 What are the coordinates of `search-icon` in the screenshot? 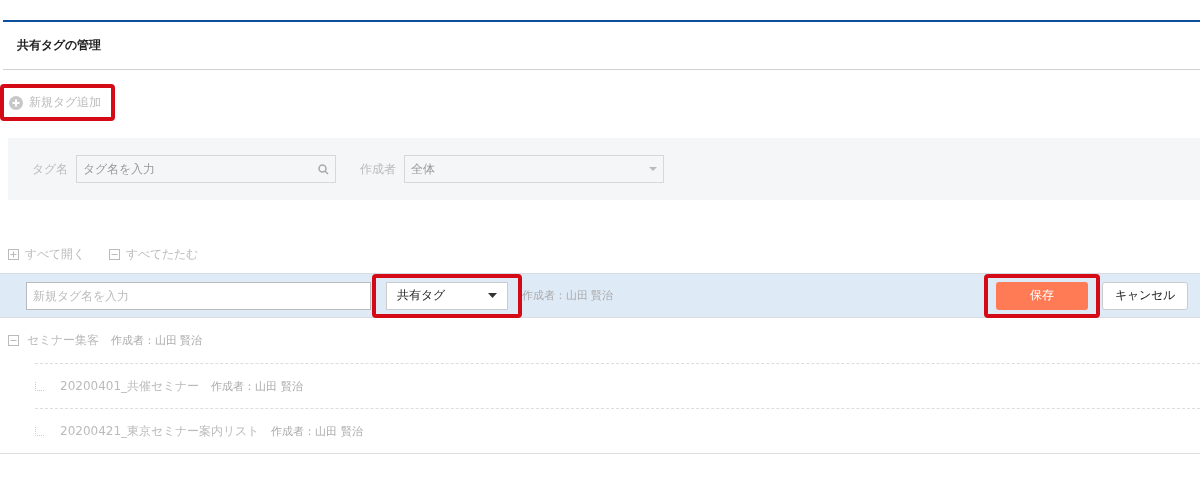 It's located at (323, 169).